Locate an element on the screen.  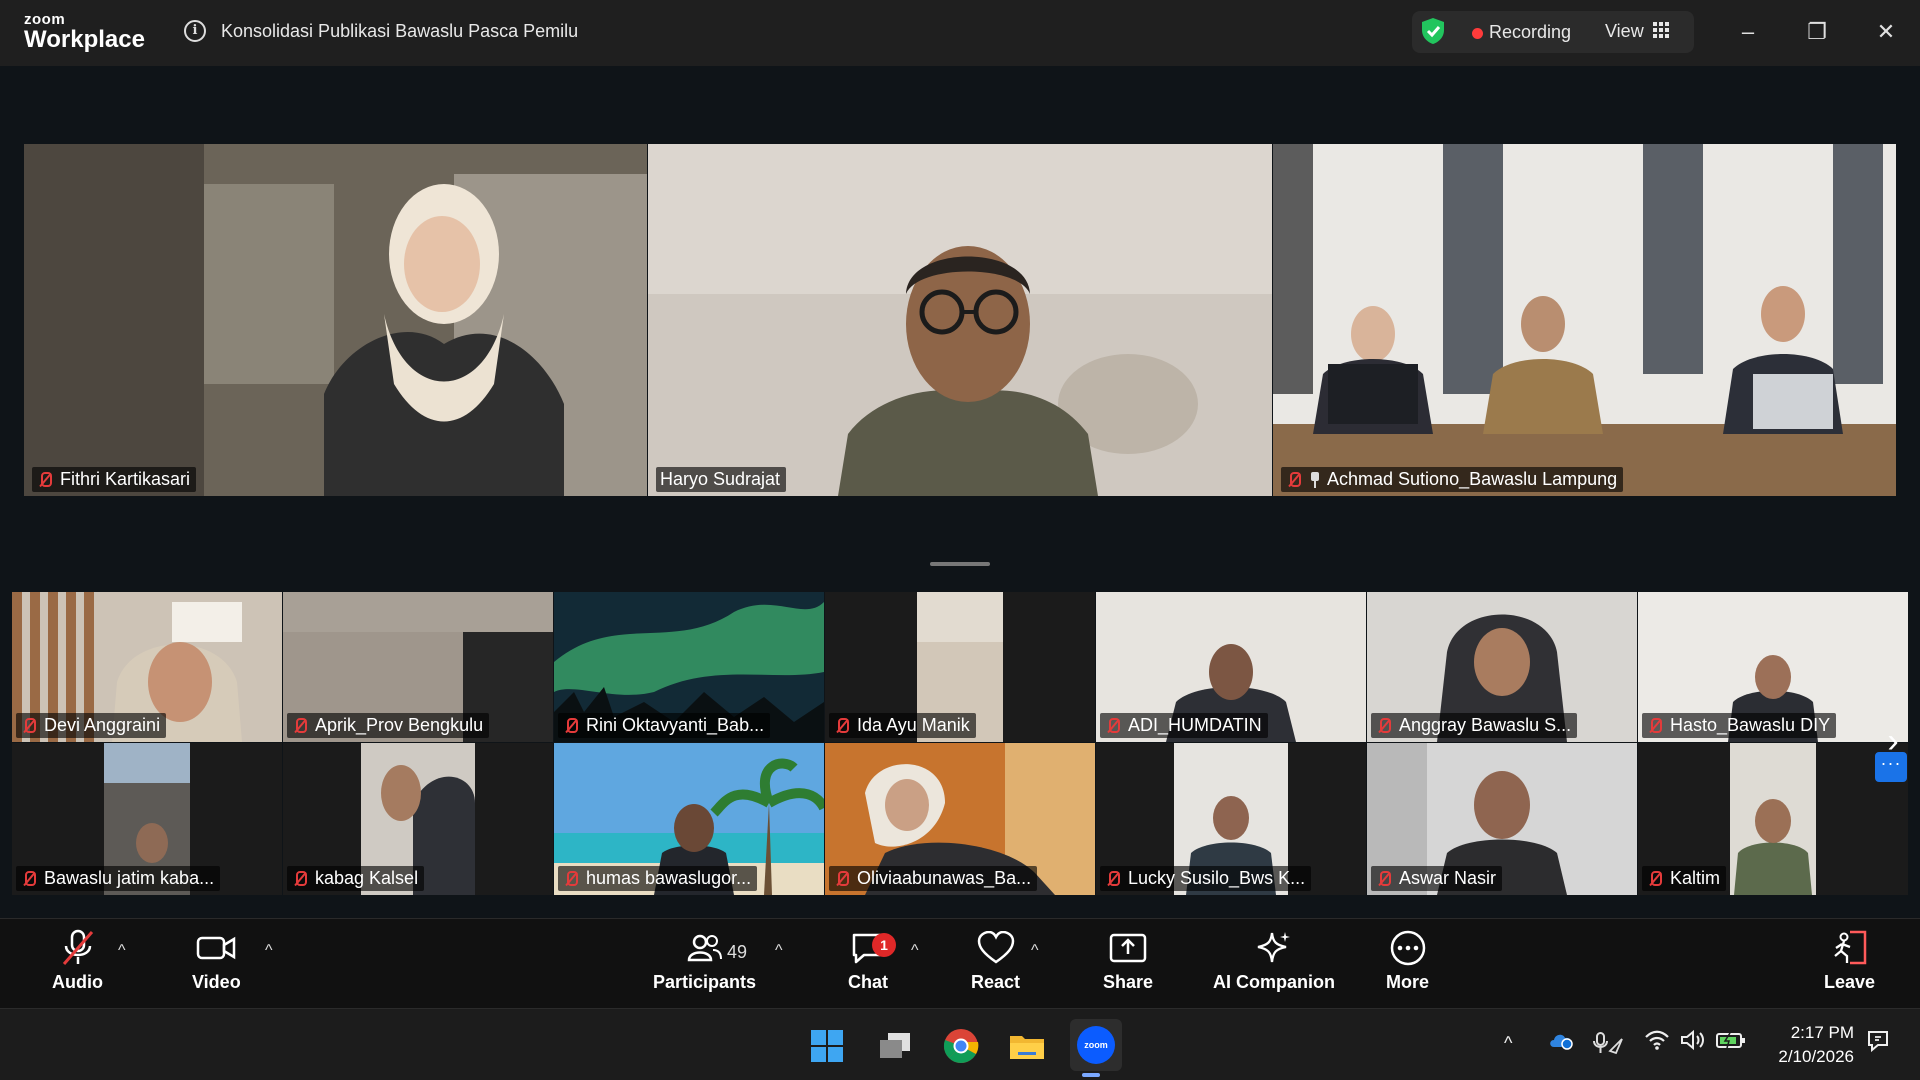
react-button: React is located at coordinates (995, 959).